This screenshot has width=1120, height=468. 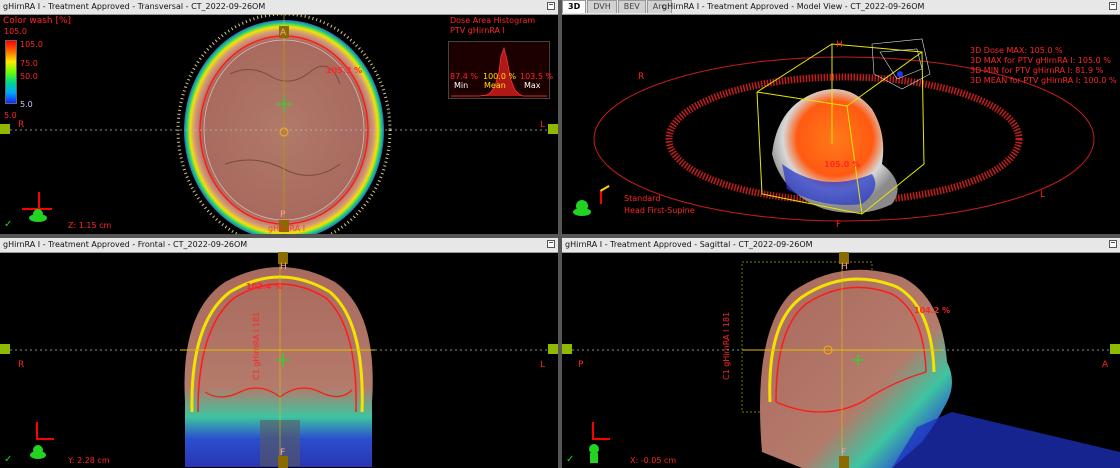 What do you see at coordinates (1040, 60) in the screenshot?
I see `stat-ptv-max: 3D MAX for PTV gHirnRA I: 105.0 %` at bounding box center [1040, 60].